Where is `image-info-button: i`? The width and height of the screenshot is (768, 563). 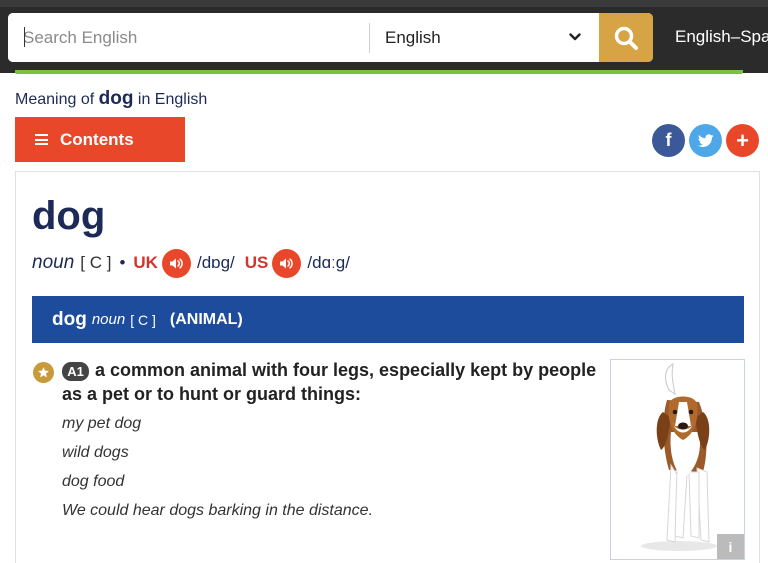 image-info-button: i is located at coordinates (730, 546).